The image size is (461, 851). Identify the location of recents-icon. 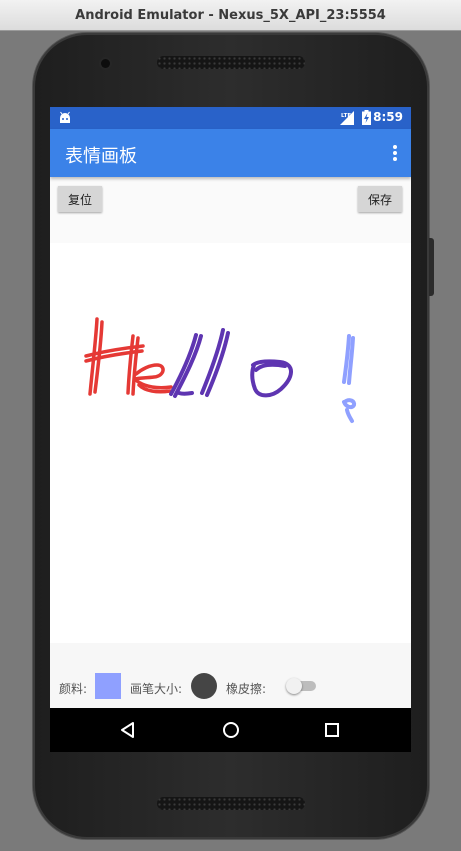
(332, 730).